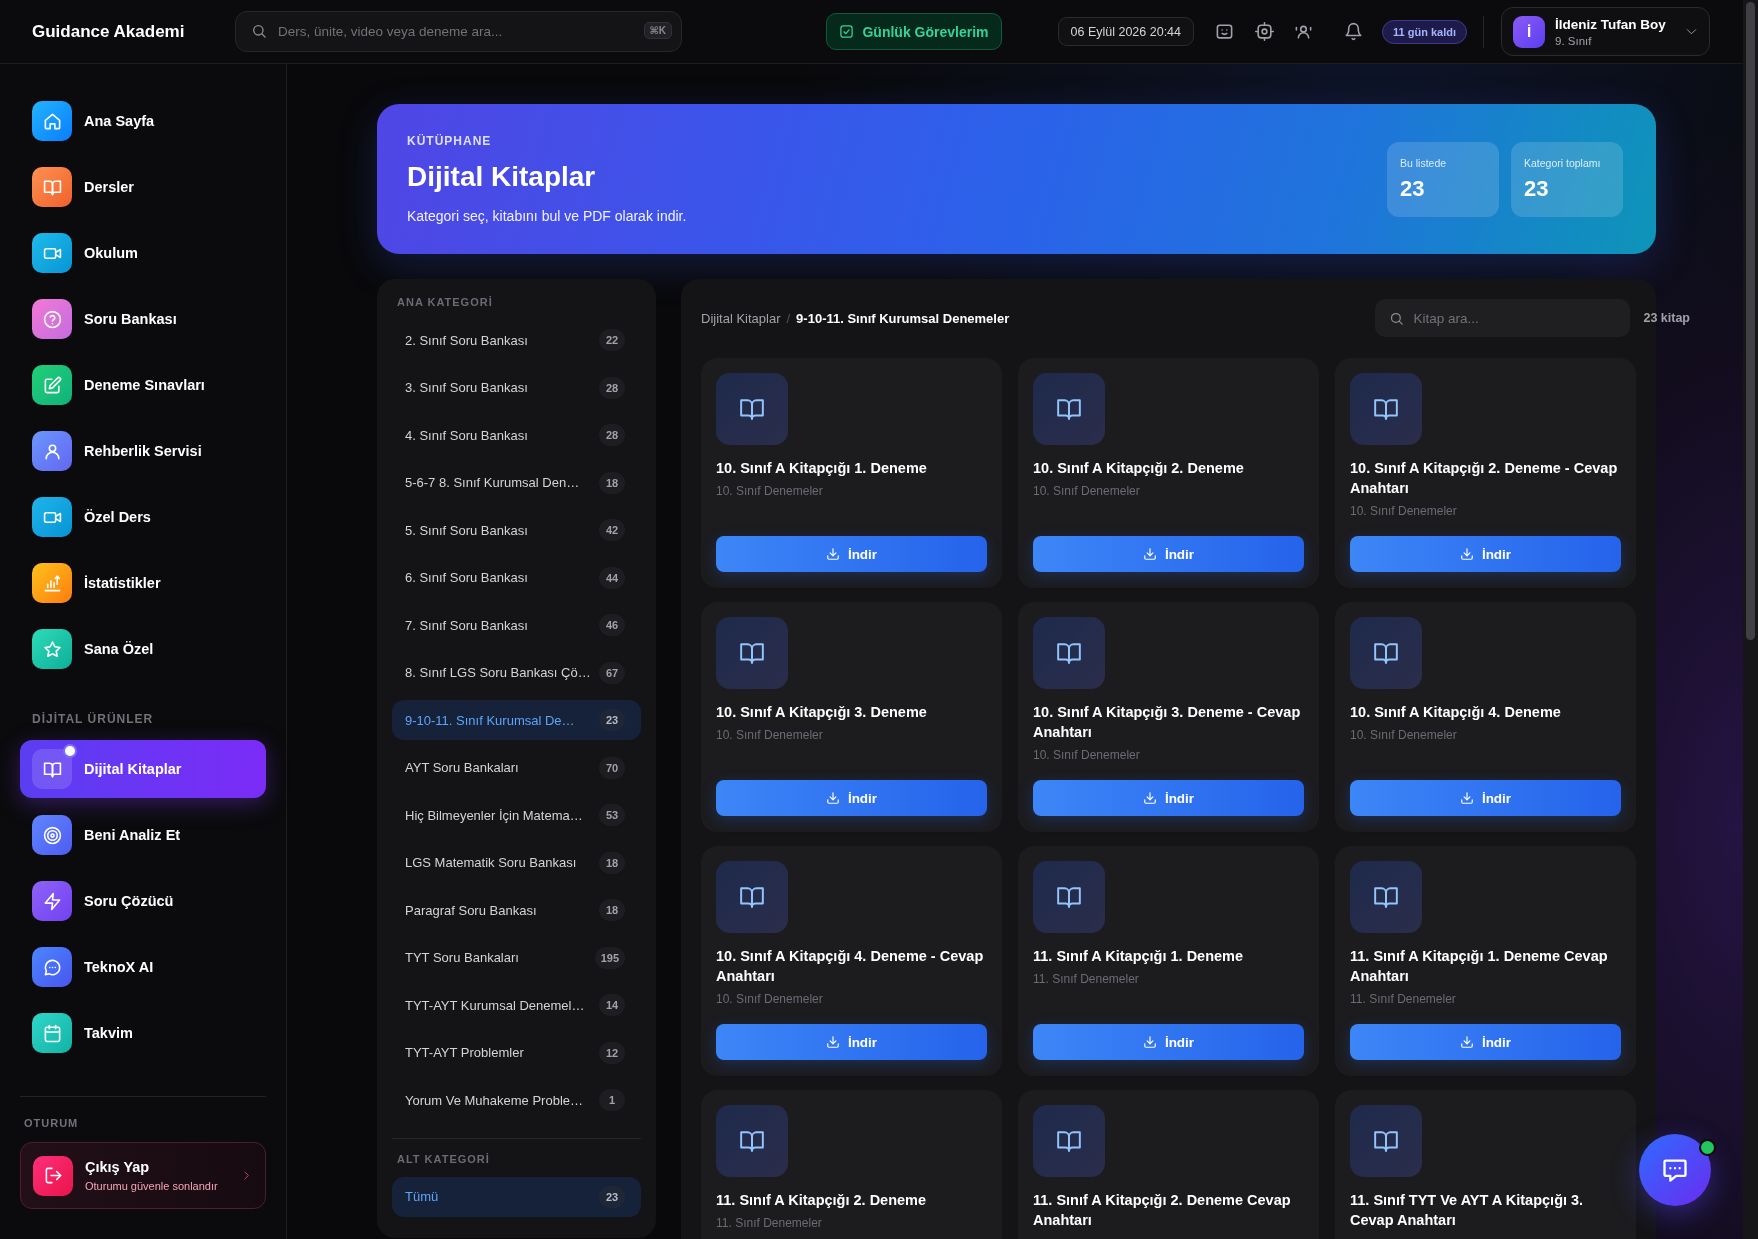 The height and width of the screenshot is (1239, 1758). What do you see at coordinates (612, 482) in the screenshot?
I see `count-badge: 18` at bounding box center [612, 482].